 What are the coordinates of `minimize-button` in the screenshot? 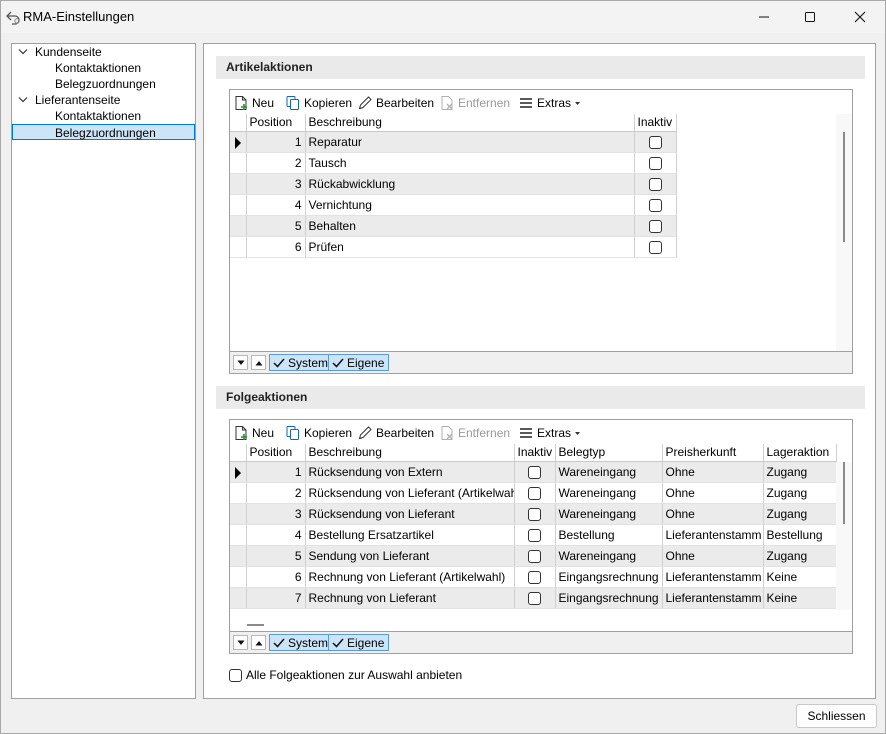 It's located at (764, 17).